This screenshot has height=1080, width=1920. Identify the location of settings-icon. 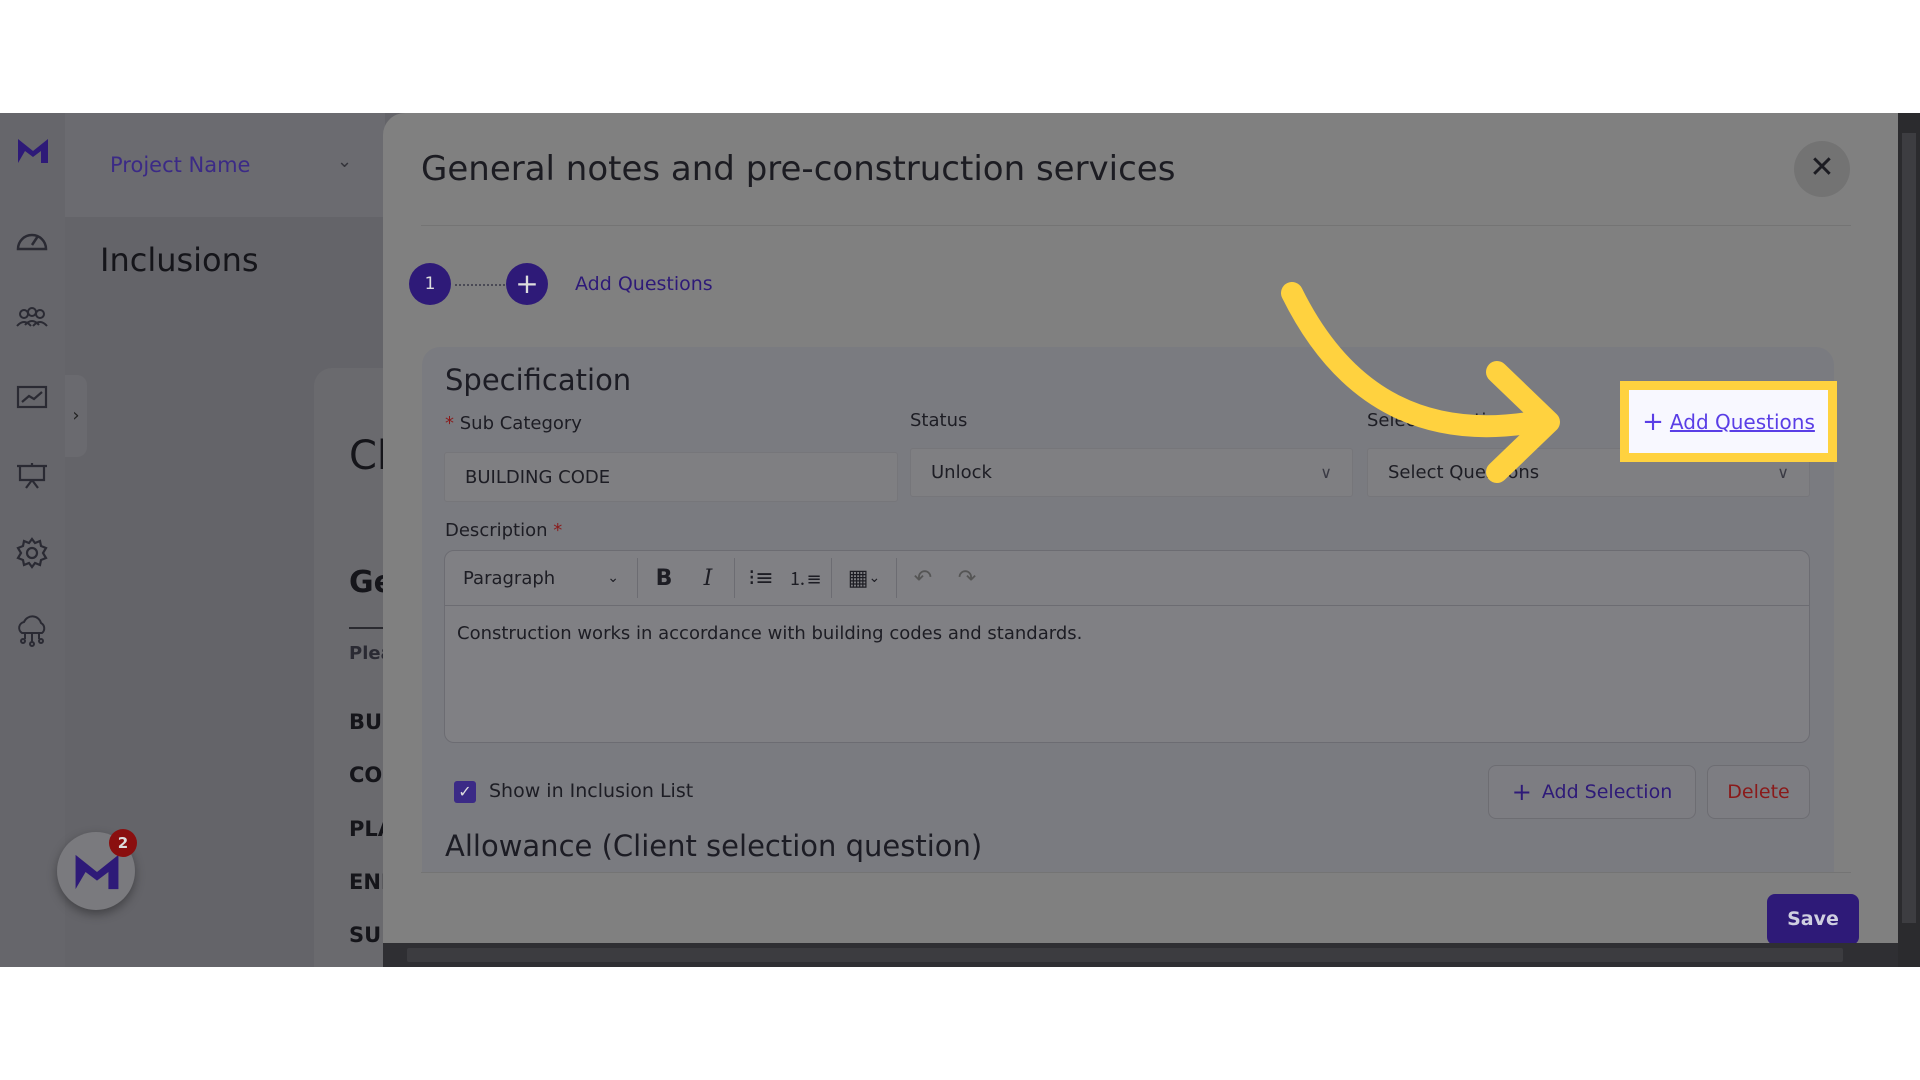
(32, 553).